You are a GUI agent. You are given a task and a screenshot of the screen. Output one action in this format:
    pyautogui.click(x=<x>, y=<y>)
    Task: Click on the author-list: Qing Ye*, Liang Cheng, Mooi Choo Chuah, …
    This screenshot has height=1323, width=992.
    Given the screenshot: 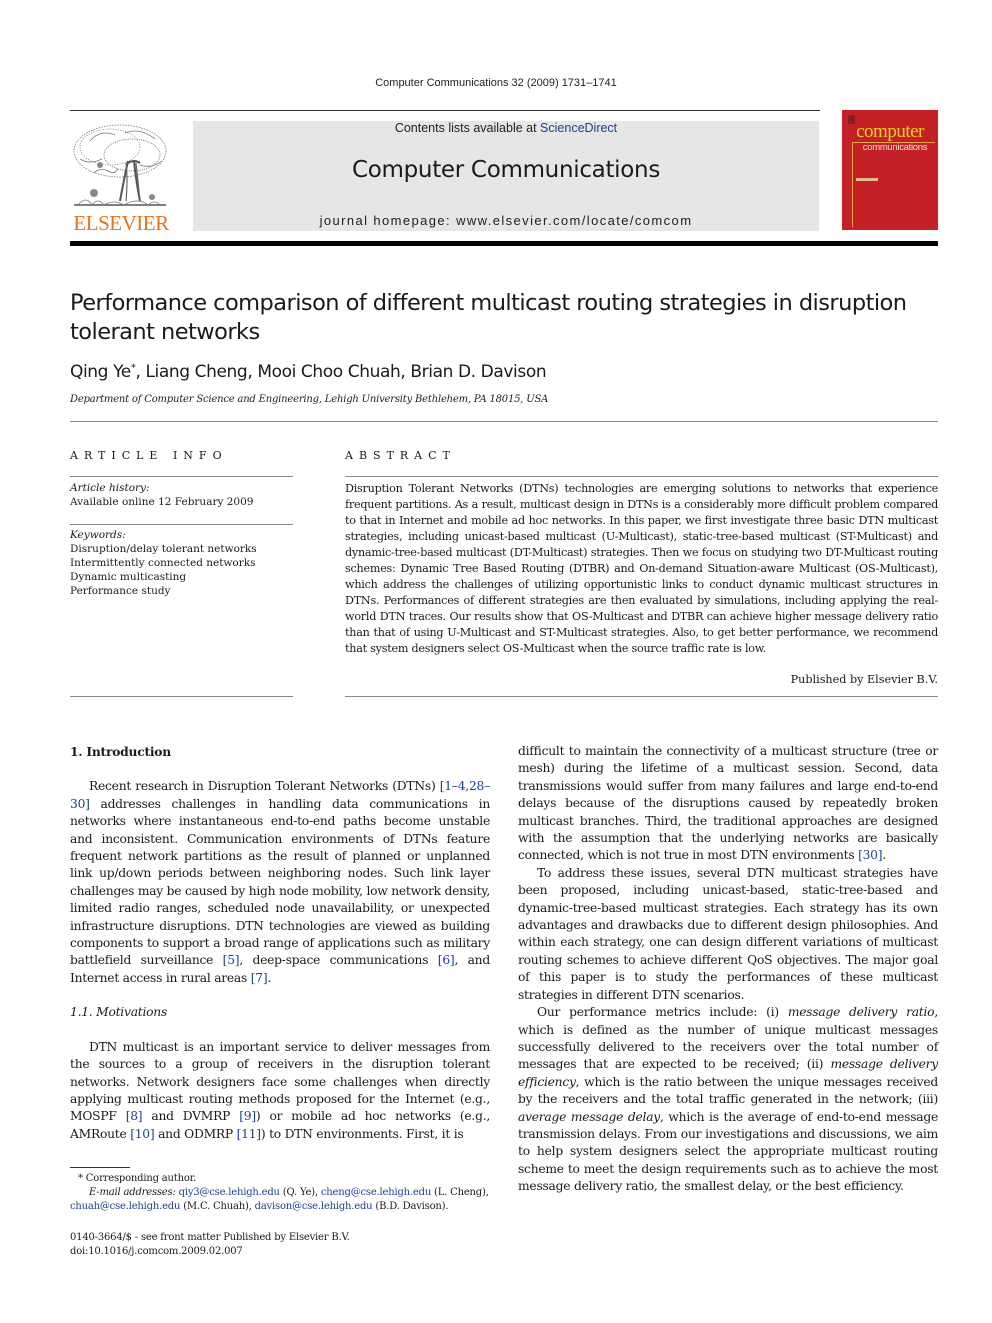 What is the action you would take?
    pyautogui.click(x=308, y=372)
    